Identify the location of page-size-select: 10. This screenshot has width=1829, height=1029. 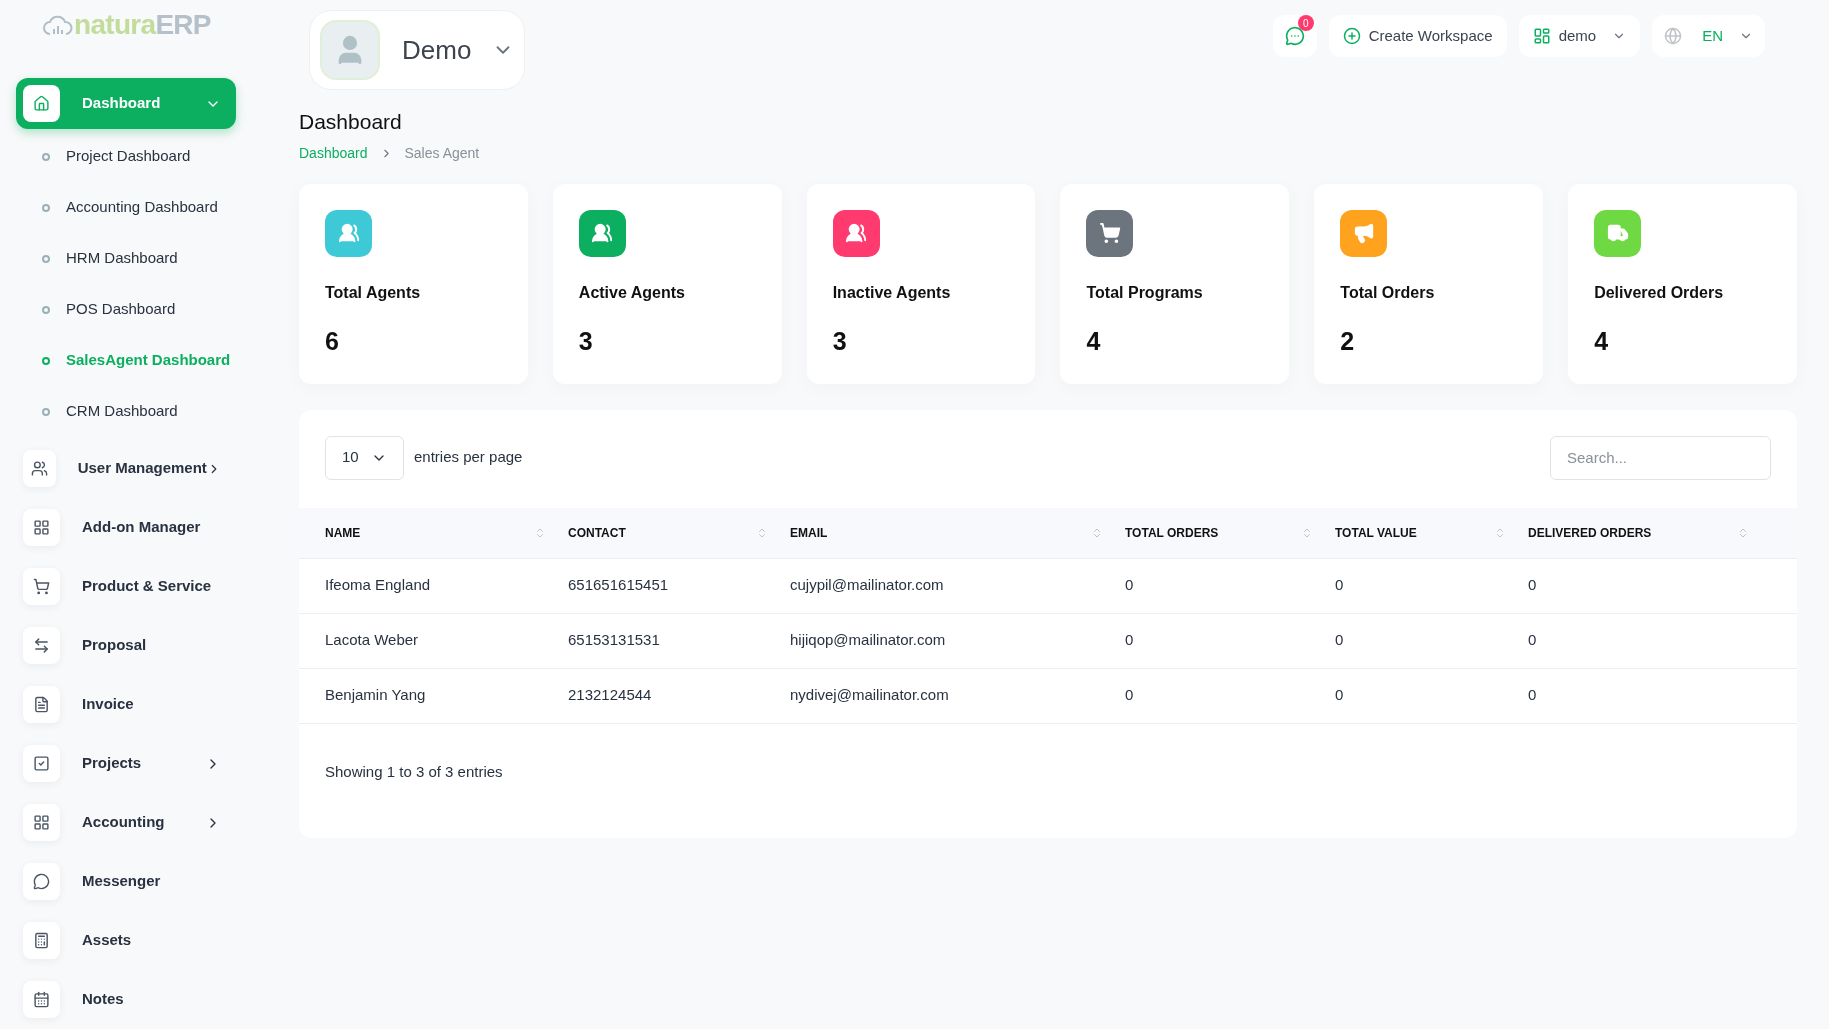
(364, 457).